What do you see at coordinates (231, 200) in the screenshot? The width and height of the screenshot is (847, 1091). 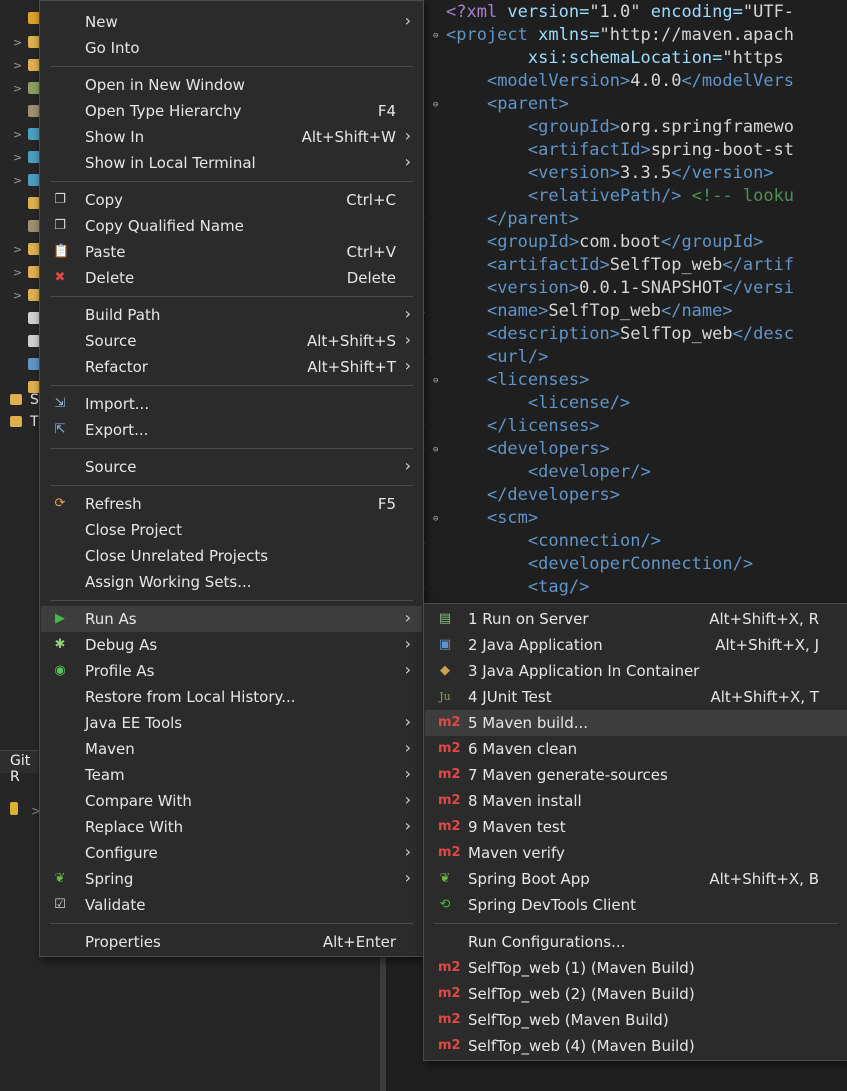 I see `menu-item-copy: ❐ Copy Ctrl+C` at bounding box center [231, 200].